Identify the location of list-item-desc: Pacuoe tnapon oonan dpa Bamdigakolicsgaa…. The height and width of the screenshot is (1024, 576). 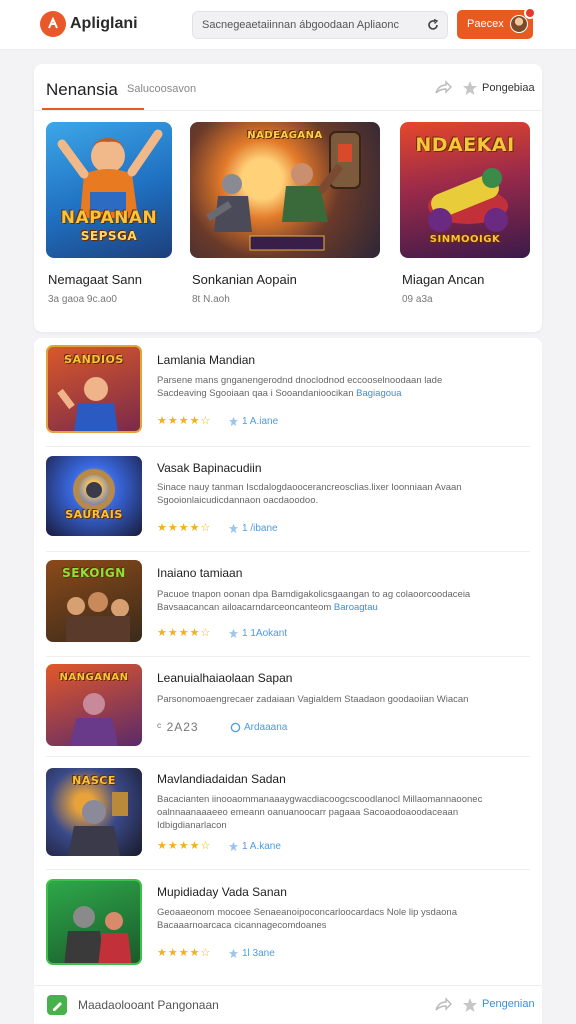
(322, 601).